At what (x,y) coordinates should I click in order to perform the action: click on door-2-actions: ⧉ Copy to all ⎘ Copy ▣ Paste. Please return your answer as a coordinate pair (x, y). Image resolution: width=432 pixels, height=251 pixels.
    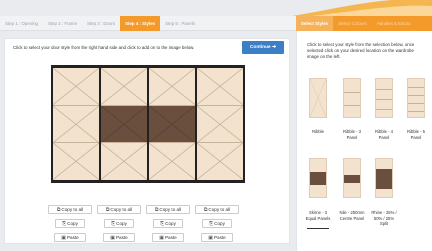
    Looking at the image, I should click on (119, 223).